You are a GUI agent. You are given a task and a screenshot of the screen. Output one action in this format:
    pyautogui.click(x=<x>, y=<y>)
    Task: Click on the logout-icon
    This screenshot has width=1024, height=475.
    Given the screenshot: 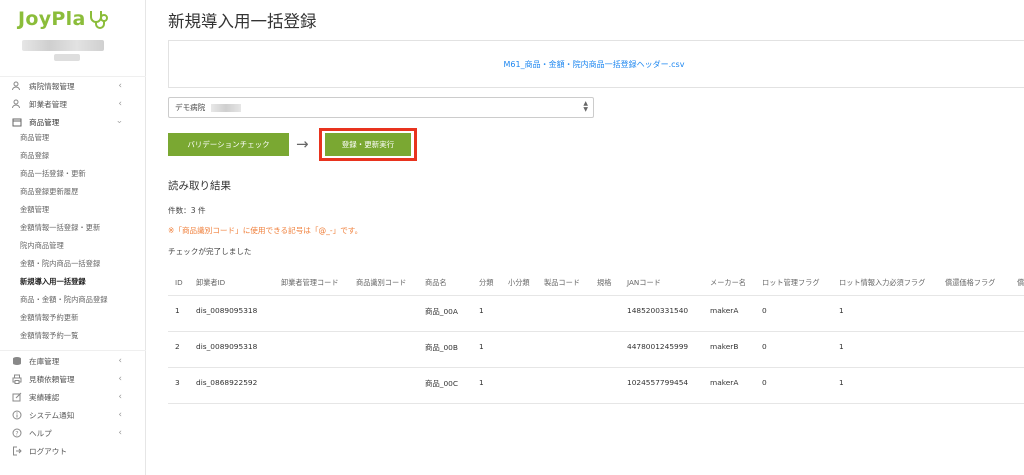 What is the action you would take?
    pyautogui.click(x=17, y=451)
    